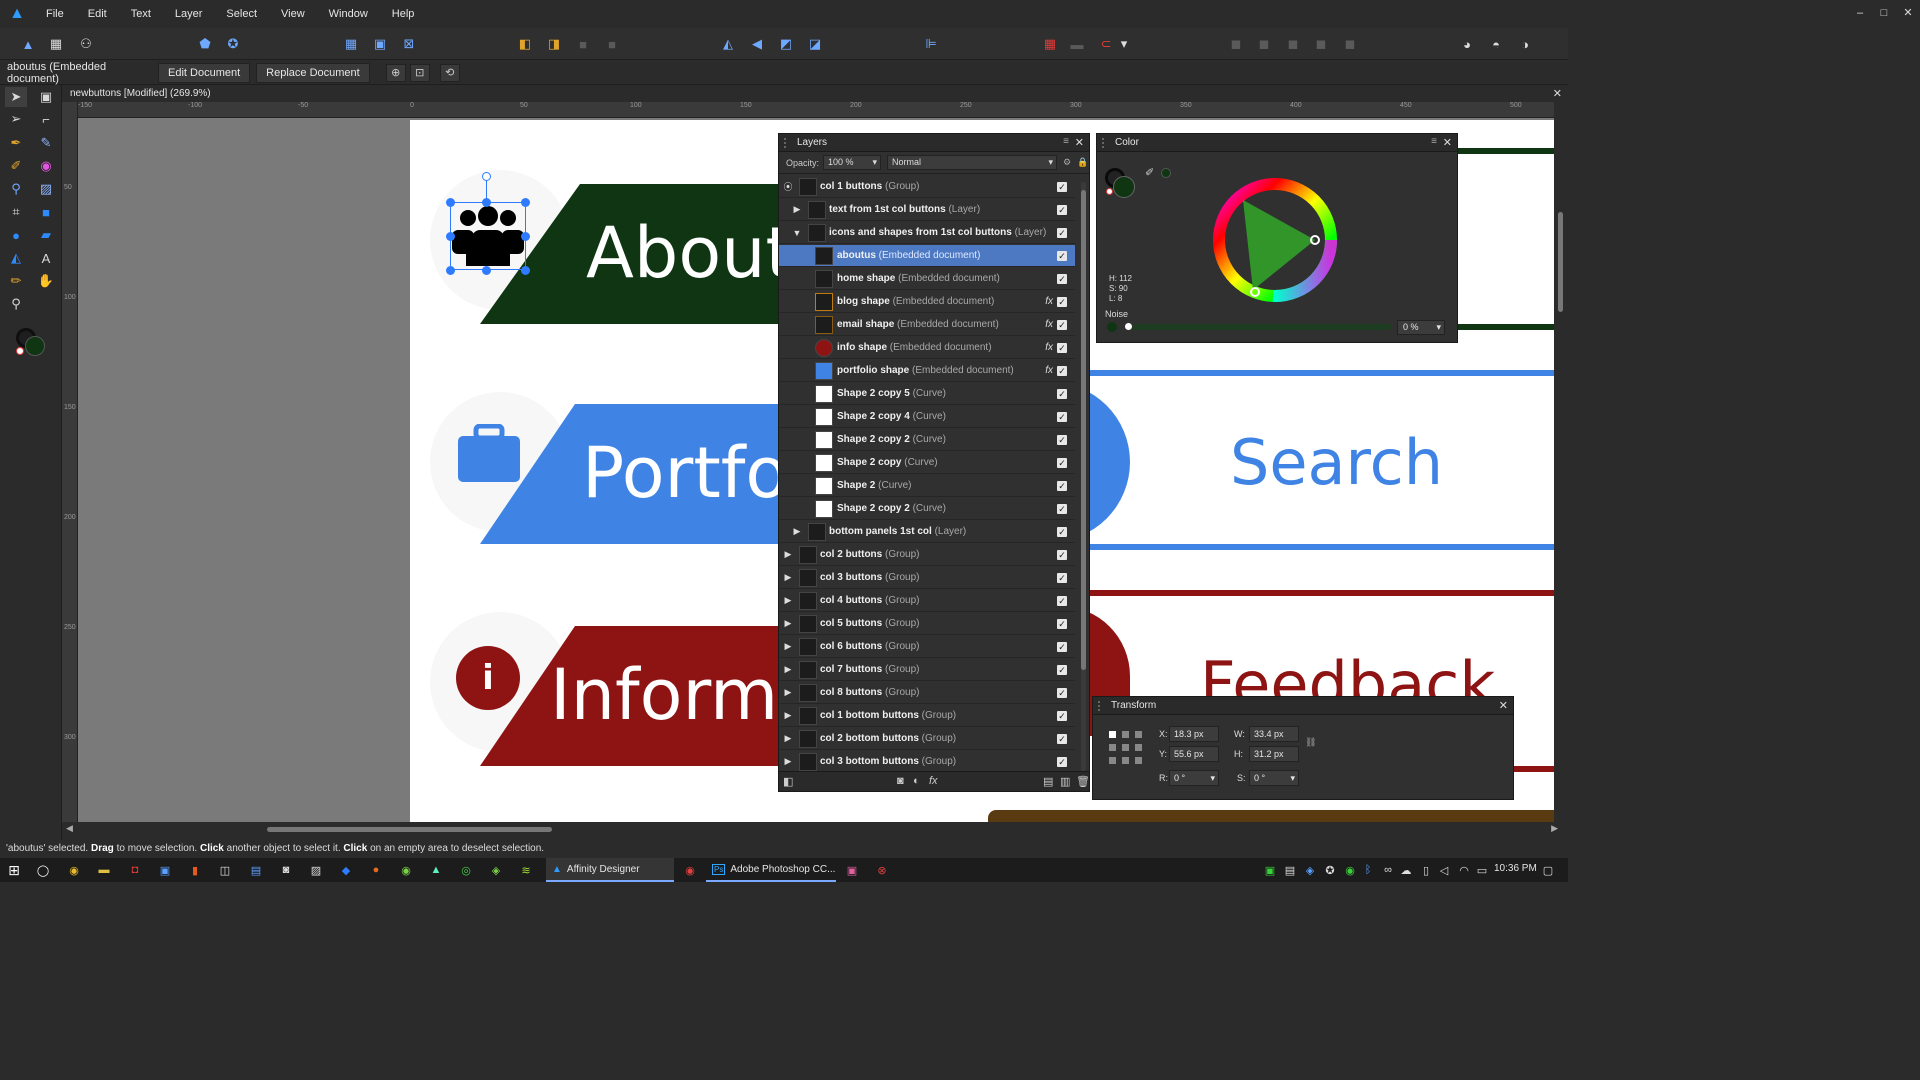 This screenshot has width=1920, height=1080. Describe the element at coordinates (46, 281) in the screenshot. I see `hand-tool-icon: ✋` at that location.